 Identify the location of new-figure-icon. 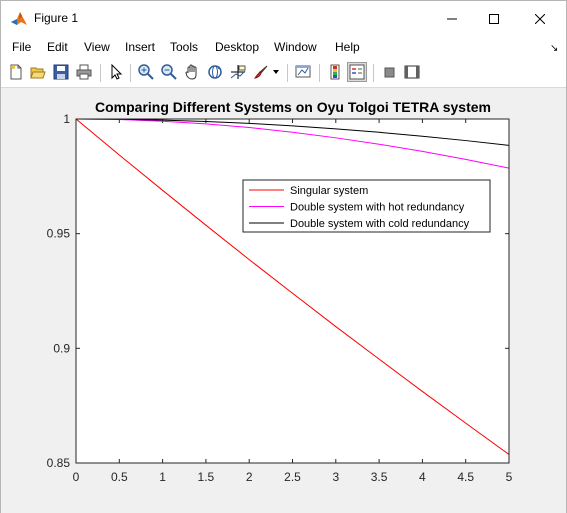
(16, 72).